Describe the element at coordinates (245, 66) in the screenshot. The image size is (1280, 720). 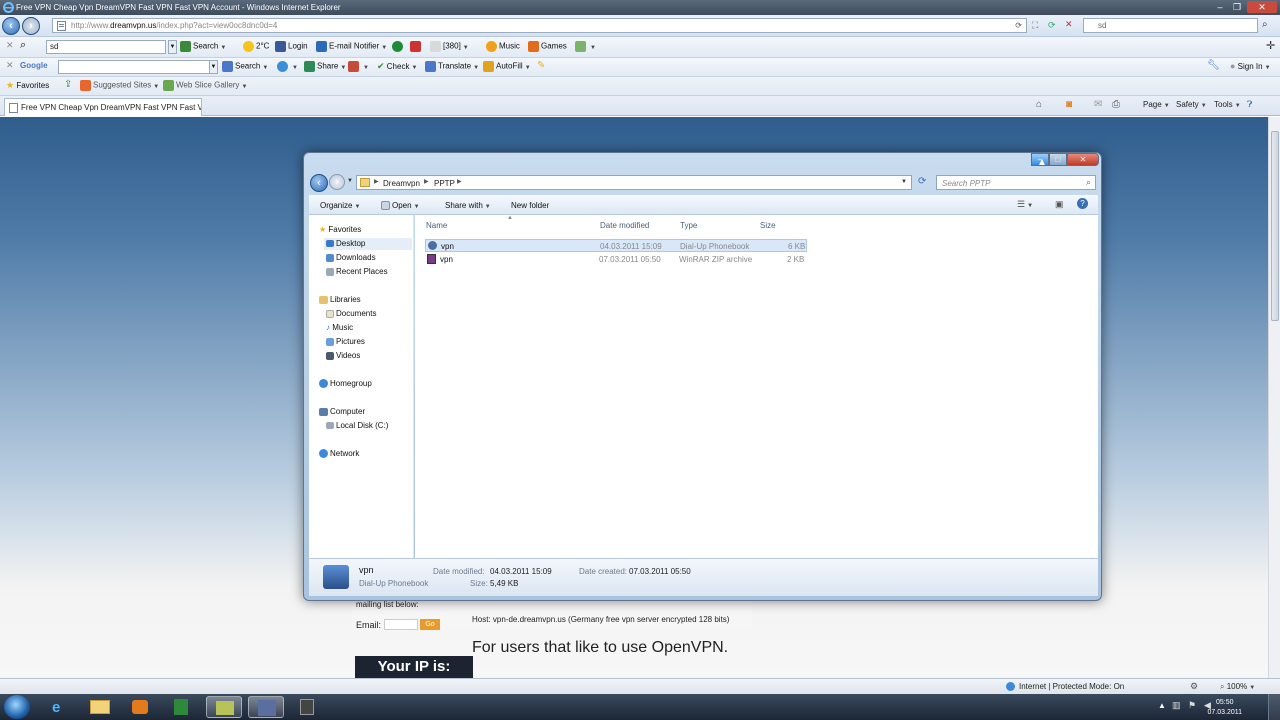
I see `google-search-button: Search ▼` at that location.